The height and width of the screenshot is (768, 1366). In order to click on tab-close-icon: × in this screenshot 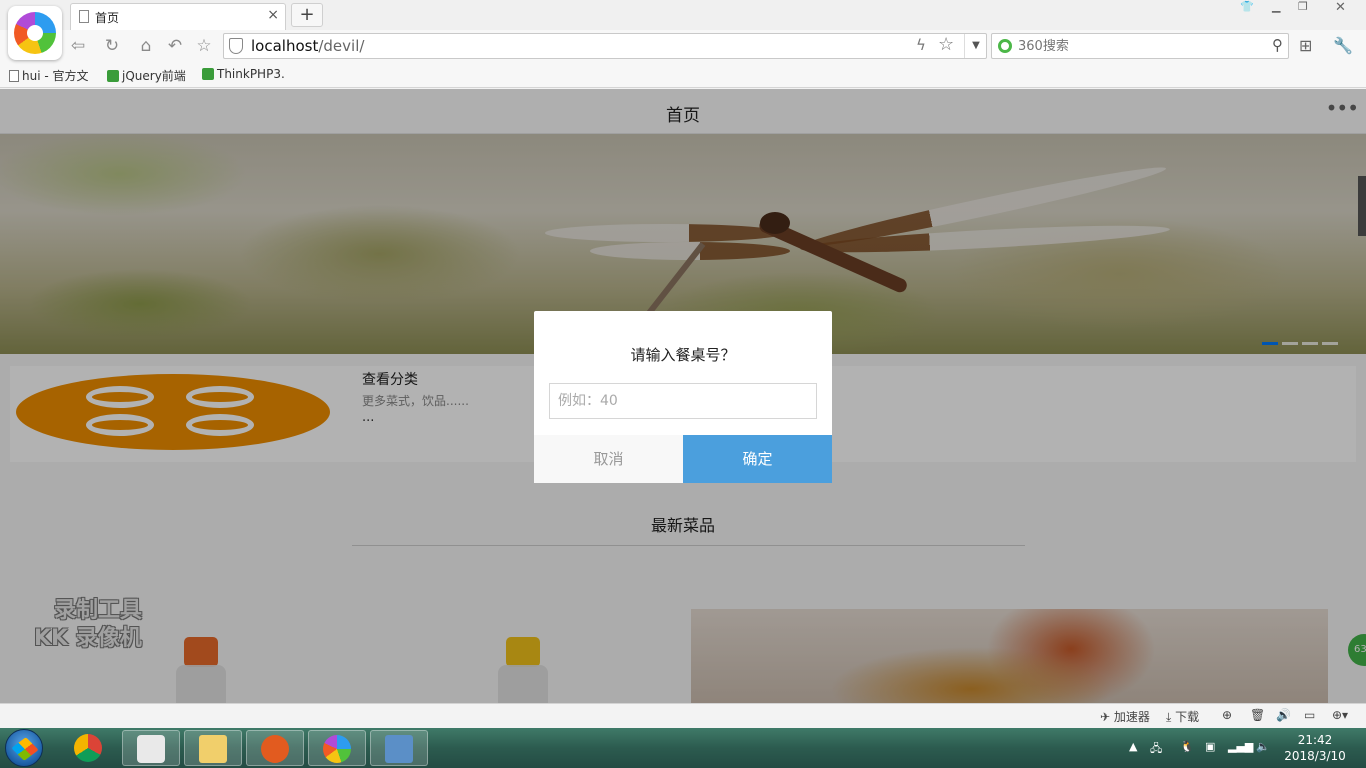, I will do `click(273, 15)`.